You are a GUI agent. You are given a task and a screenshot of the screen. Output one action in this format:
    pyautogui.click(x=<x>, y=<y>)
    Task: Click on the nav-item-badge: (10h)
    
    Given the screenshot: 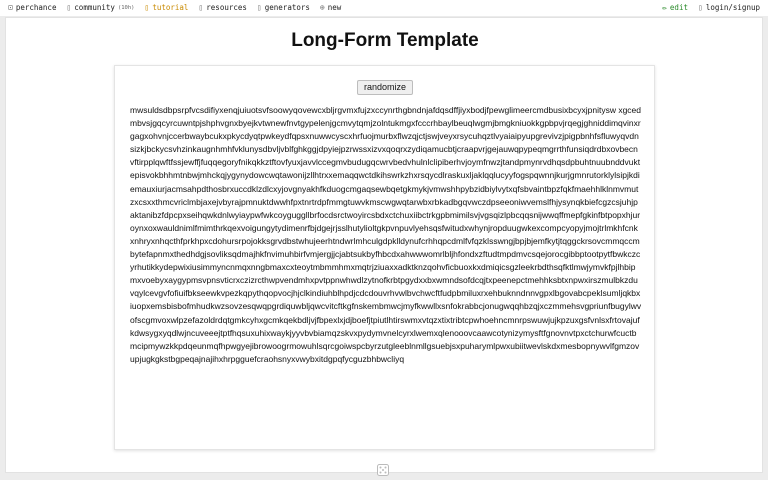 What is the action you would take?
    pyautogui.click(x=126, y=8)
    